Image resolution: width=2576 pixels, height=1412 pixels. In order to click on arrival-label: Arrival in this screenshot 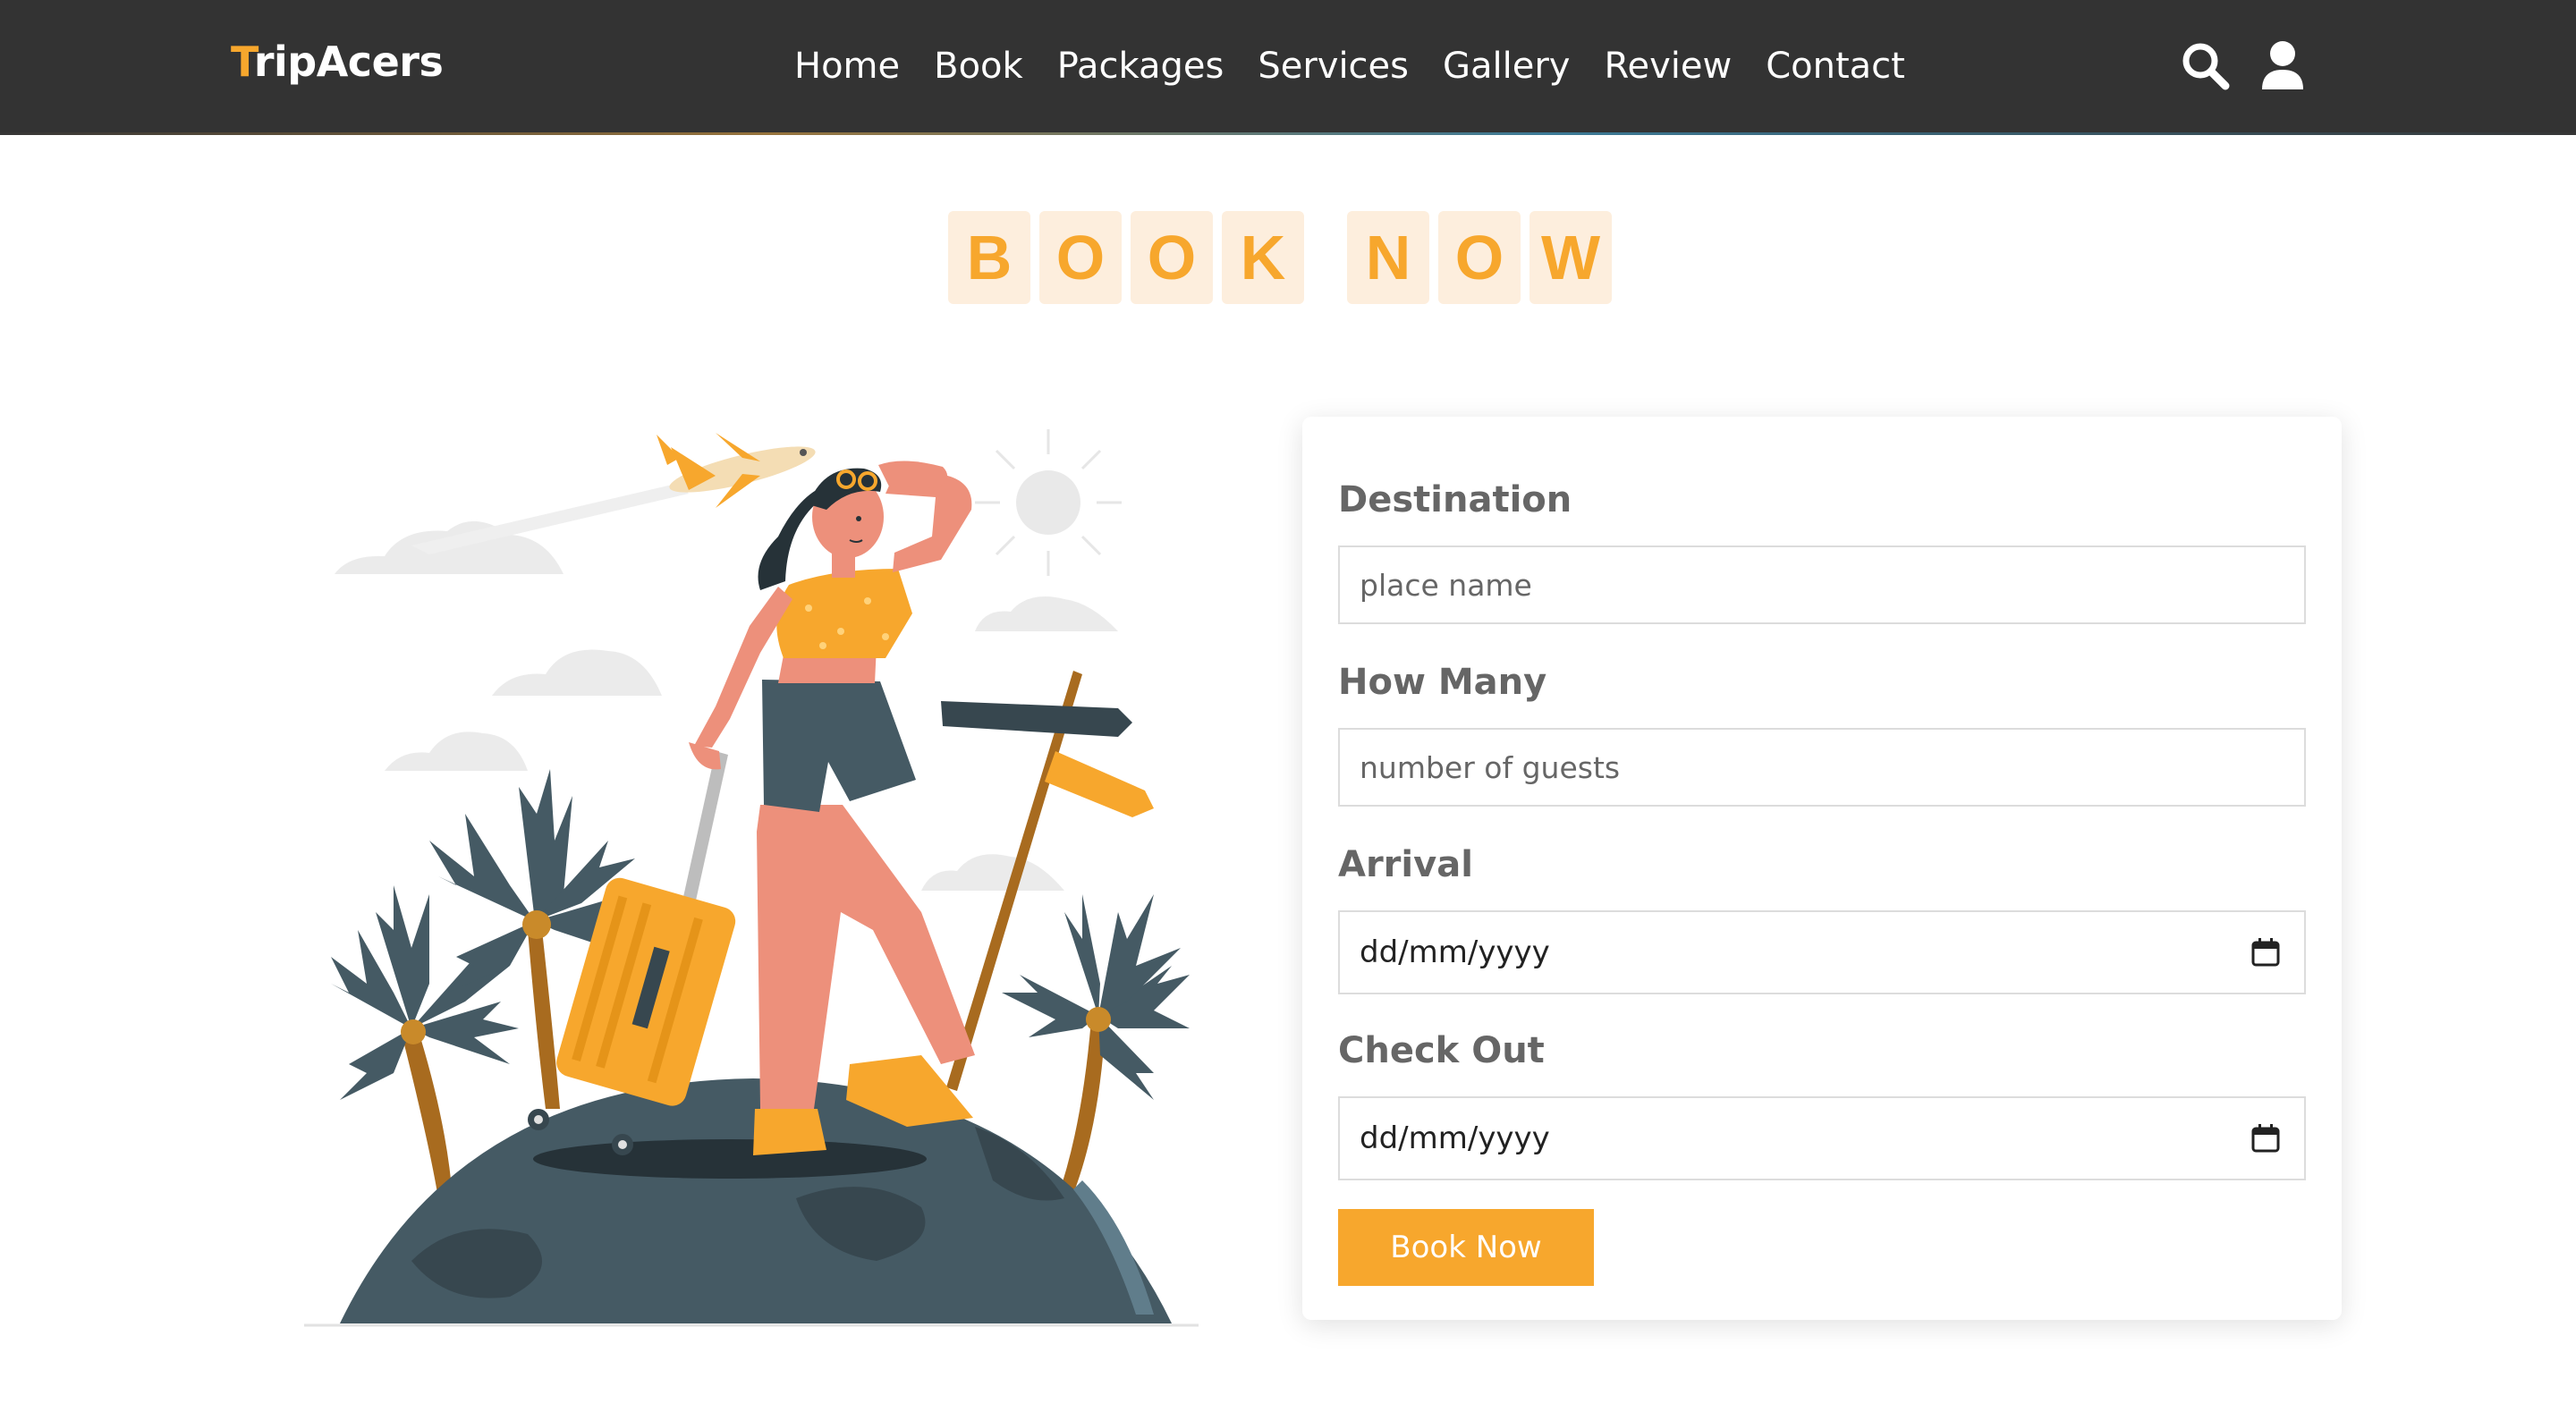, I will do `click(1405, 864)`.